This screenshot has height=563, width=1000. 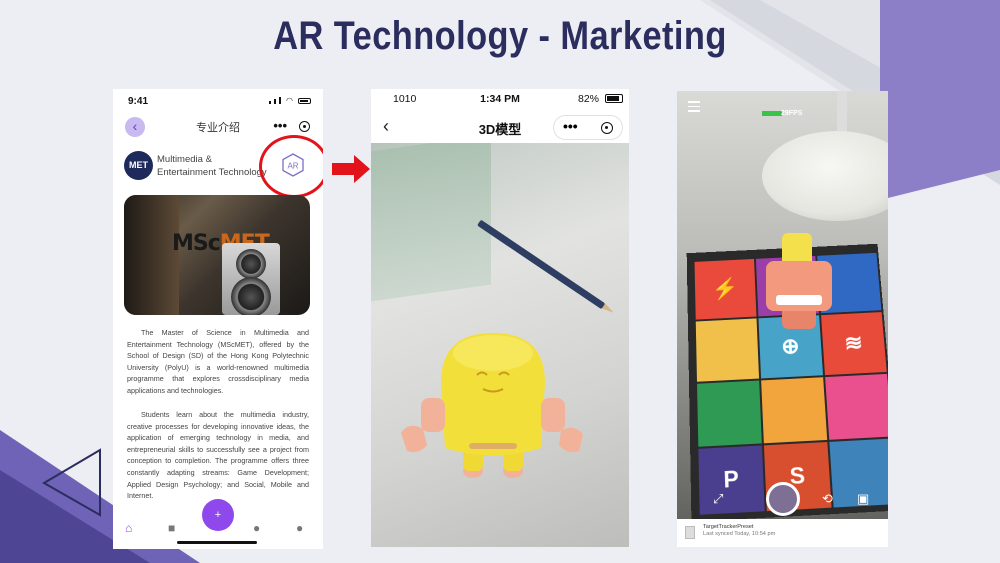 I want to click on speaker-image, so click(x=251, y=279).